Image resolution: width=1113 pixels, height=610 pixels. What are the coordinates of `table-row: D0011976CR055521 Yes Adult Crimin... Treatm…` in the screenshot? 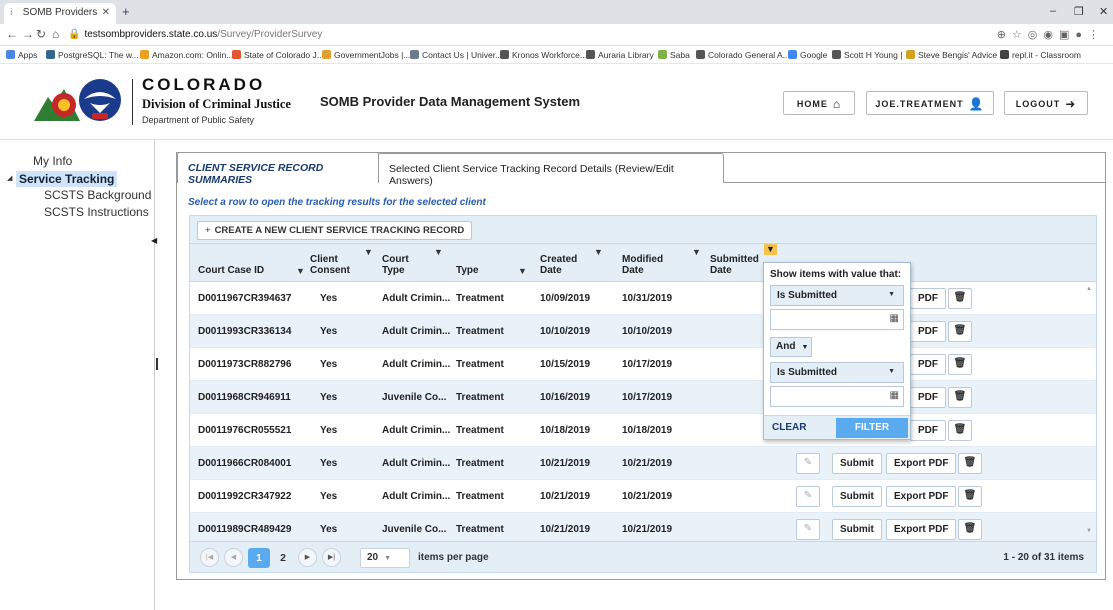 It's located at (643, 430).